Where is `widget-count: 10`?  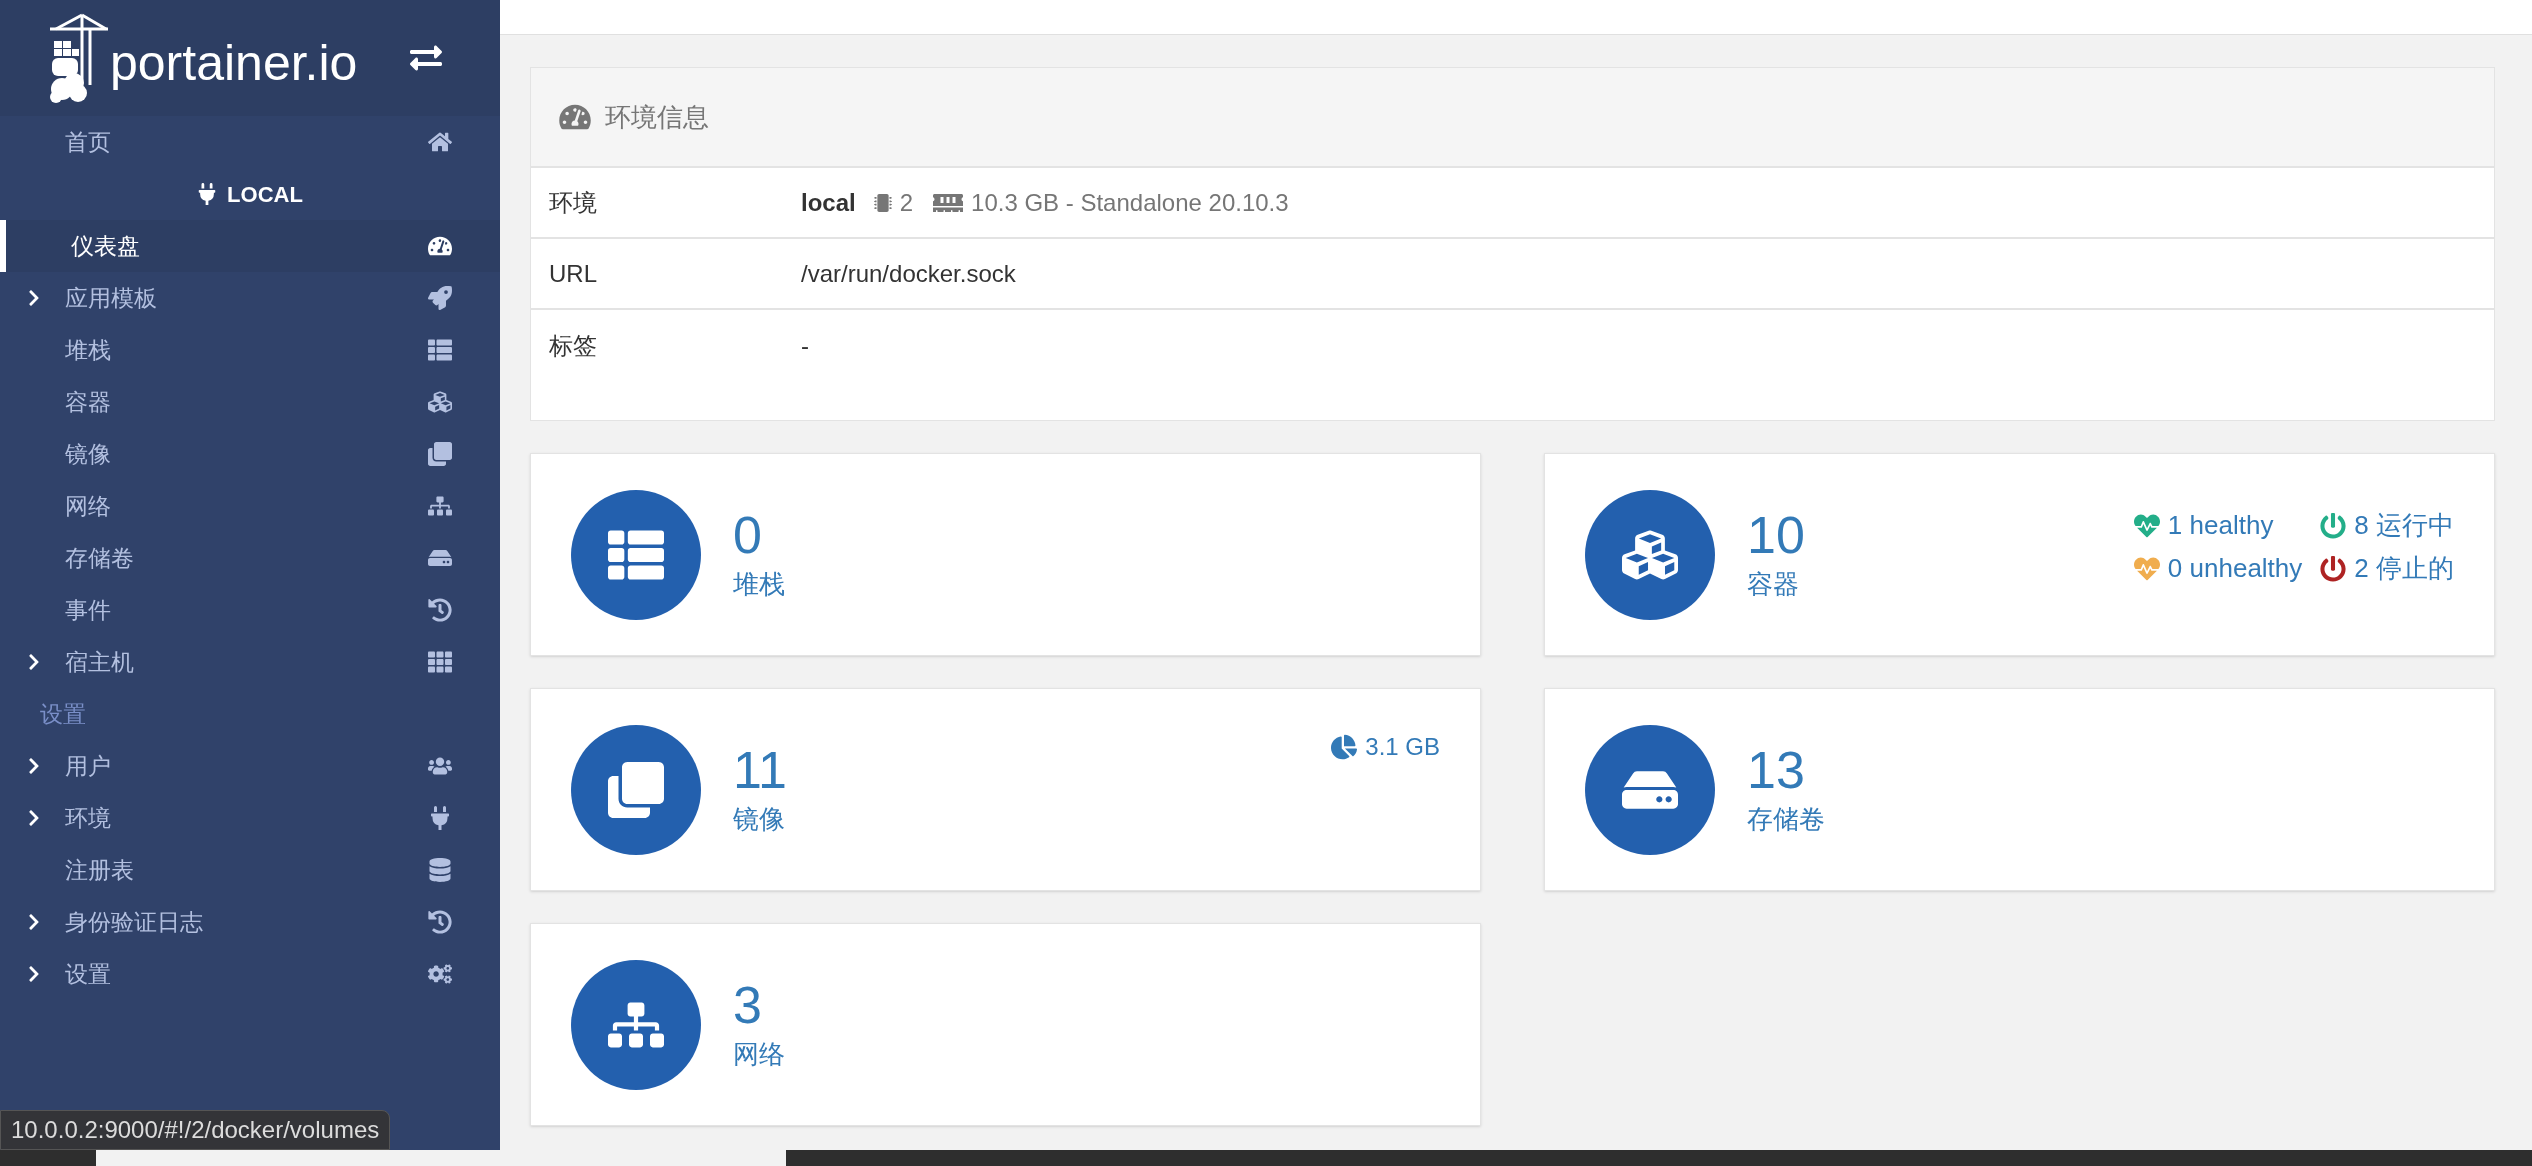
widget-count: 10 is located at coordinates (1776, 534).